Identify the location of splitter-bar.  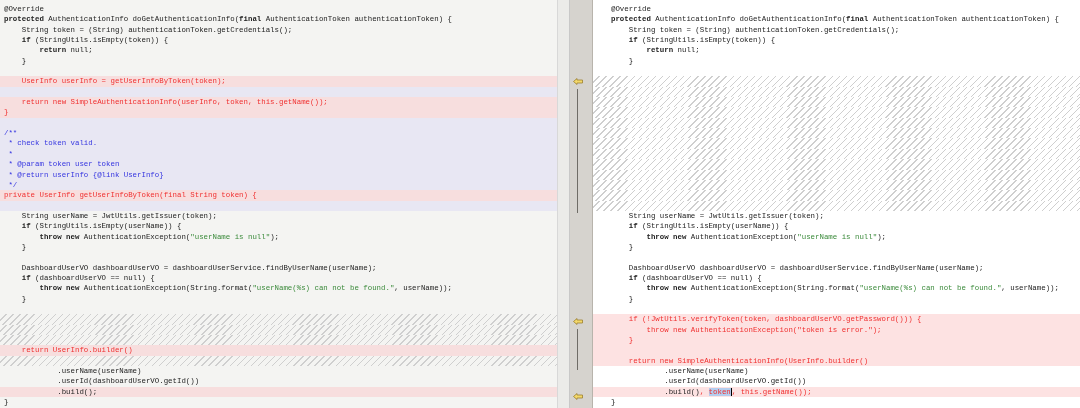
(563, 204).